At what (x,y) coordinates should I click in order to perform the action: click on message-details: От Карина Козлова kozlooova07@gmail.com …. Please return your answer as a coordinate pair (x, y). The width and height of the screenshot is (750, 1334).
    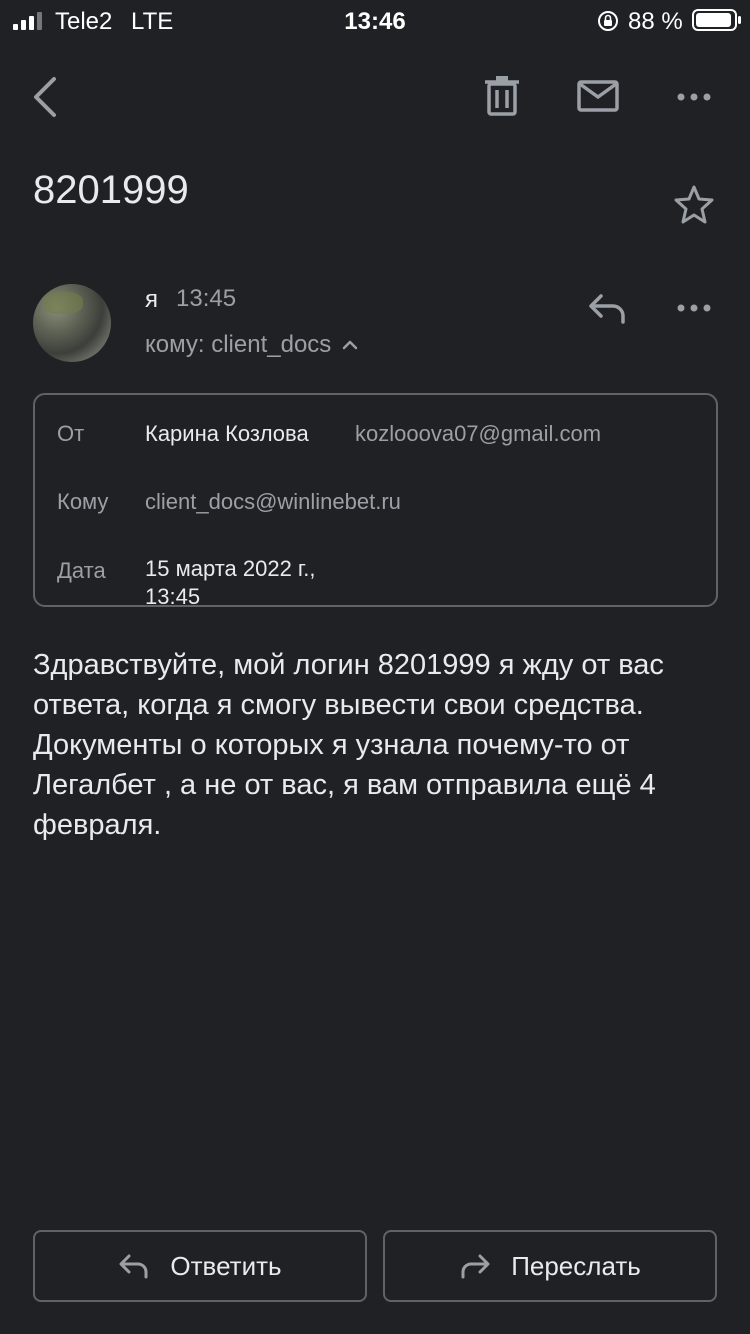
    Looking at the image, I should click on (375, 501).